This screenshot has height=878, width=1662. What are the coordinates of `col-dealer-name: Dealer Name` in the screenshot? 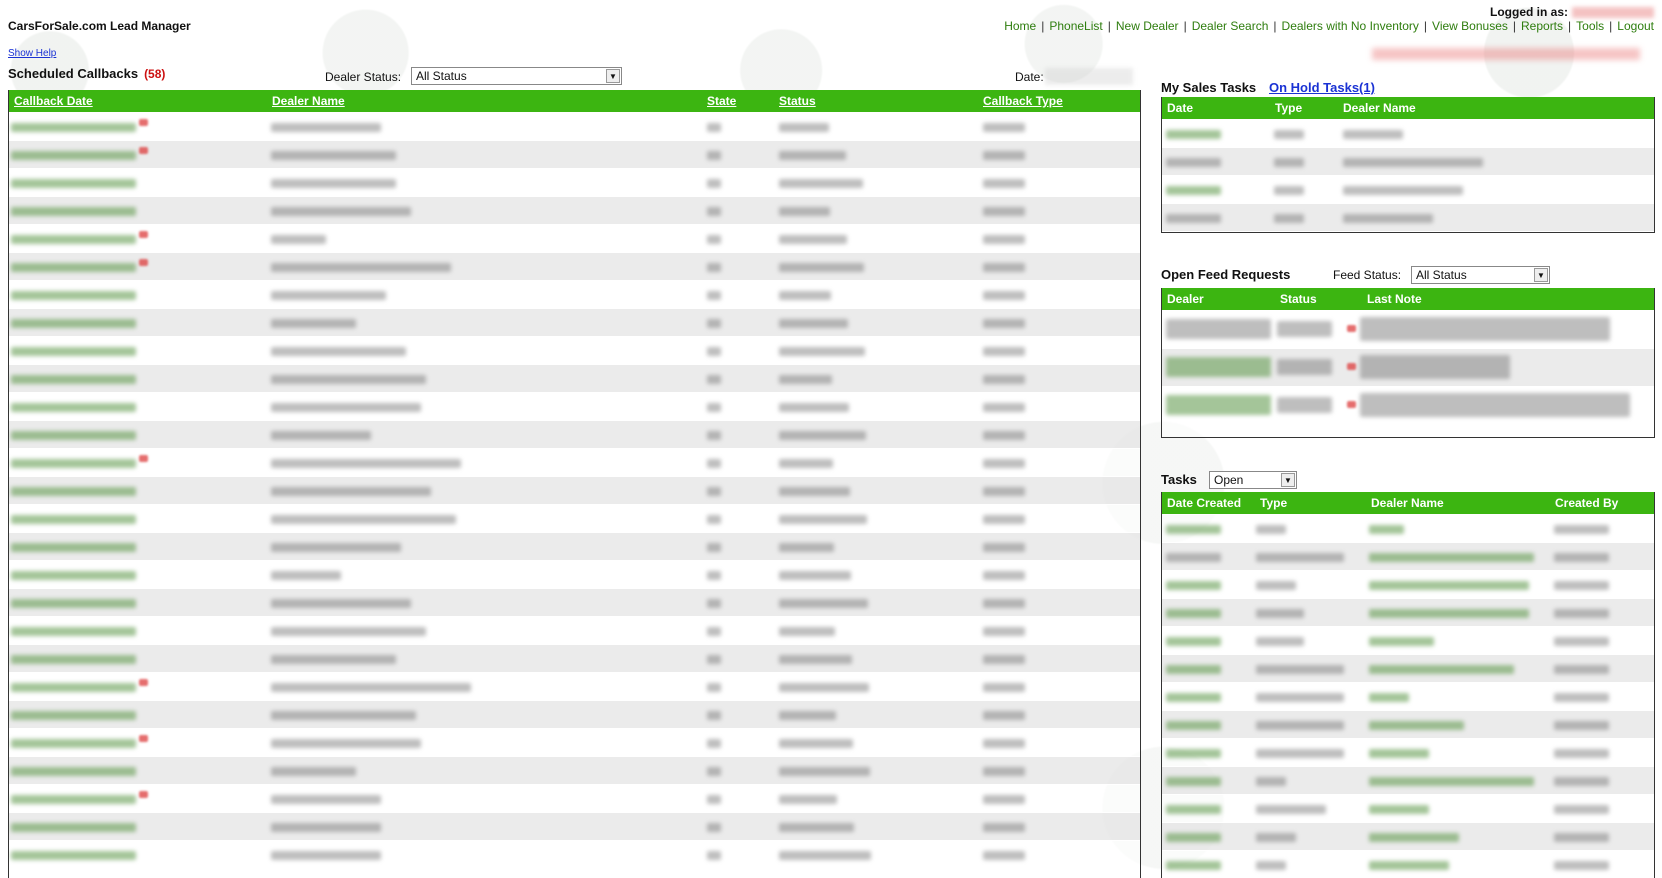 It's located at (308, 101).